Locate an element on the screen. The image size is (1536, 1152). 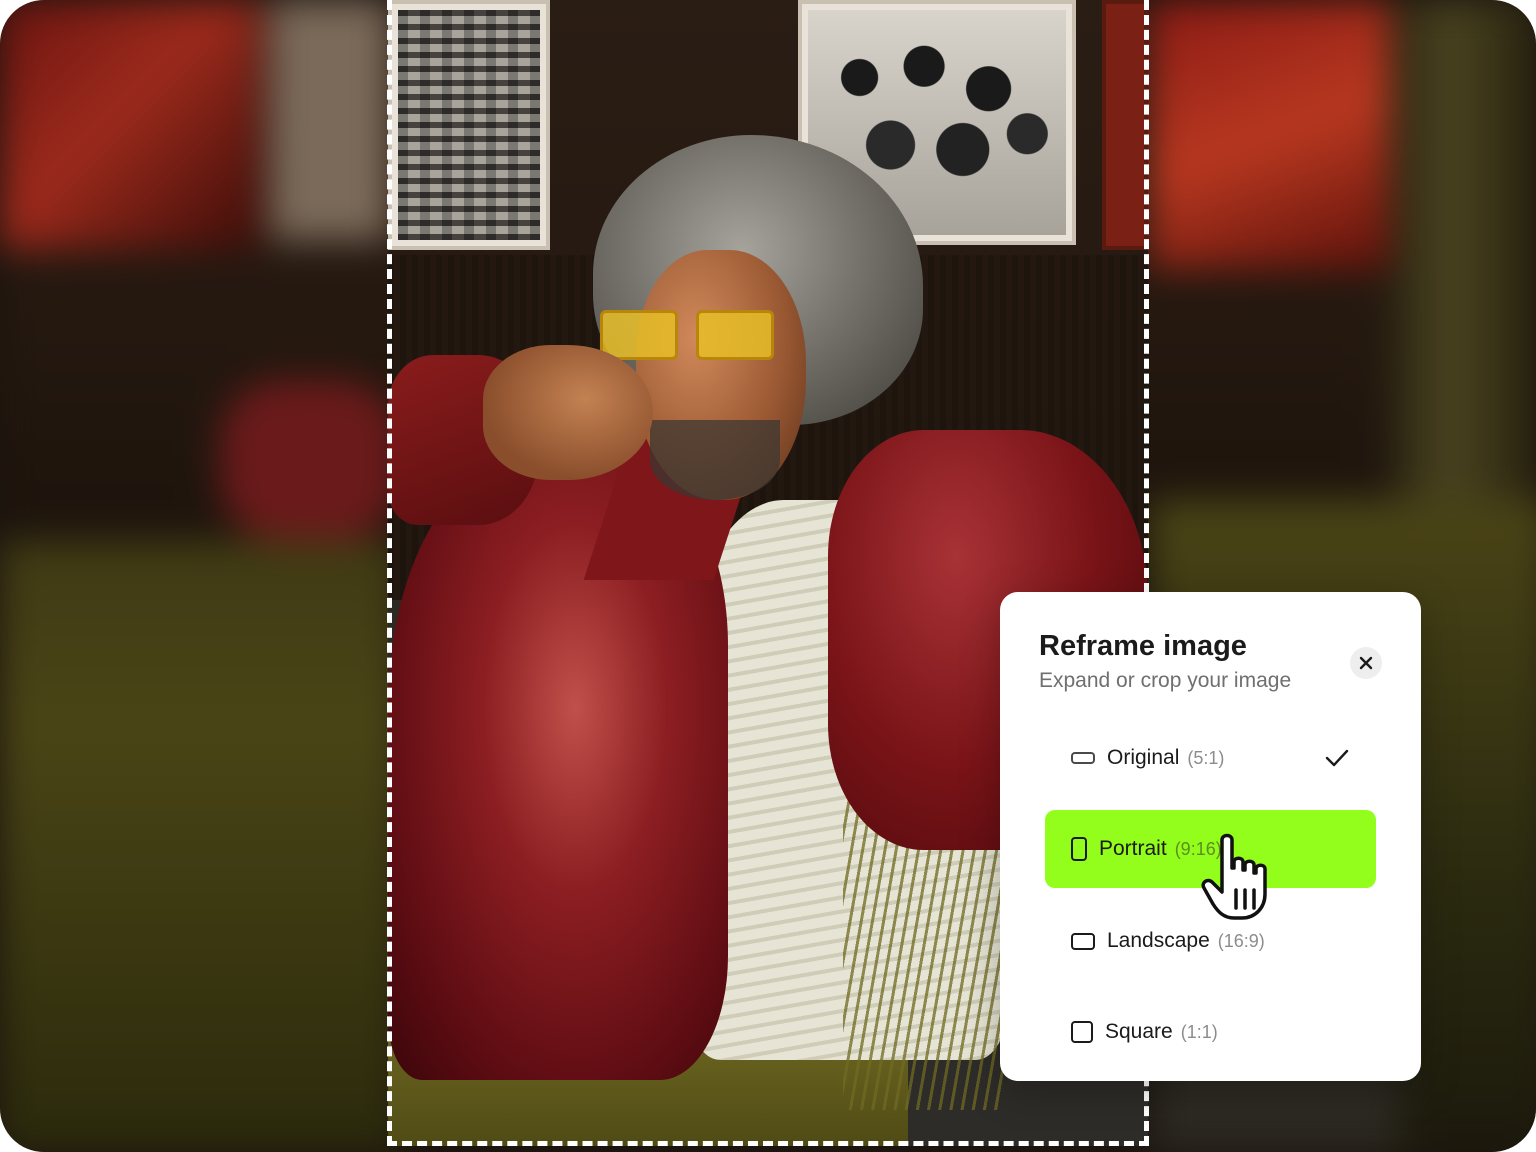
option-original: Original (5:1) is located at coordinates (1210, 758).